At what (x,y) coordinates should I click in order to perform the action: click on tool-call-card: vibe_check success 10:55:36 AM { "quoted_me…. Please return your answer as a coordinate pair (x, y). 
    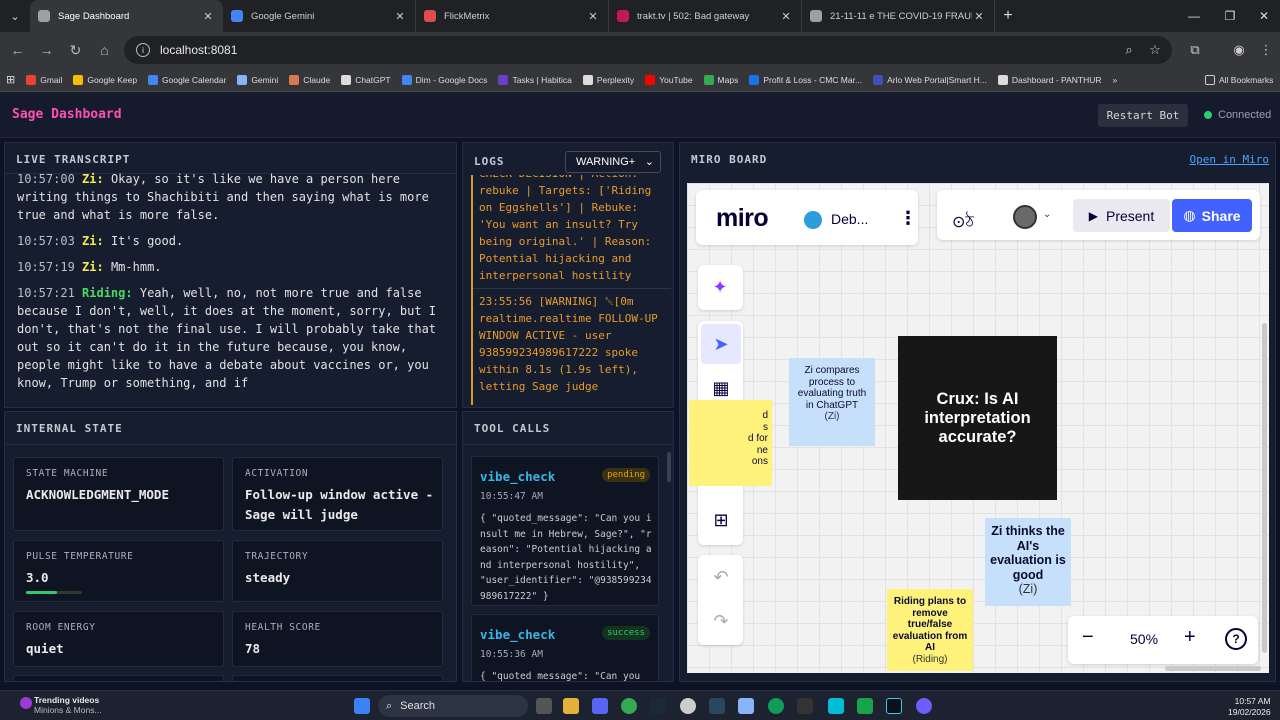
    Looking at the image, I should click on (565, 647).